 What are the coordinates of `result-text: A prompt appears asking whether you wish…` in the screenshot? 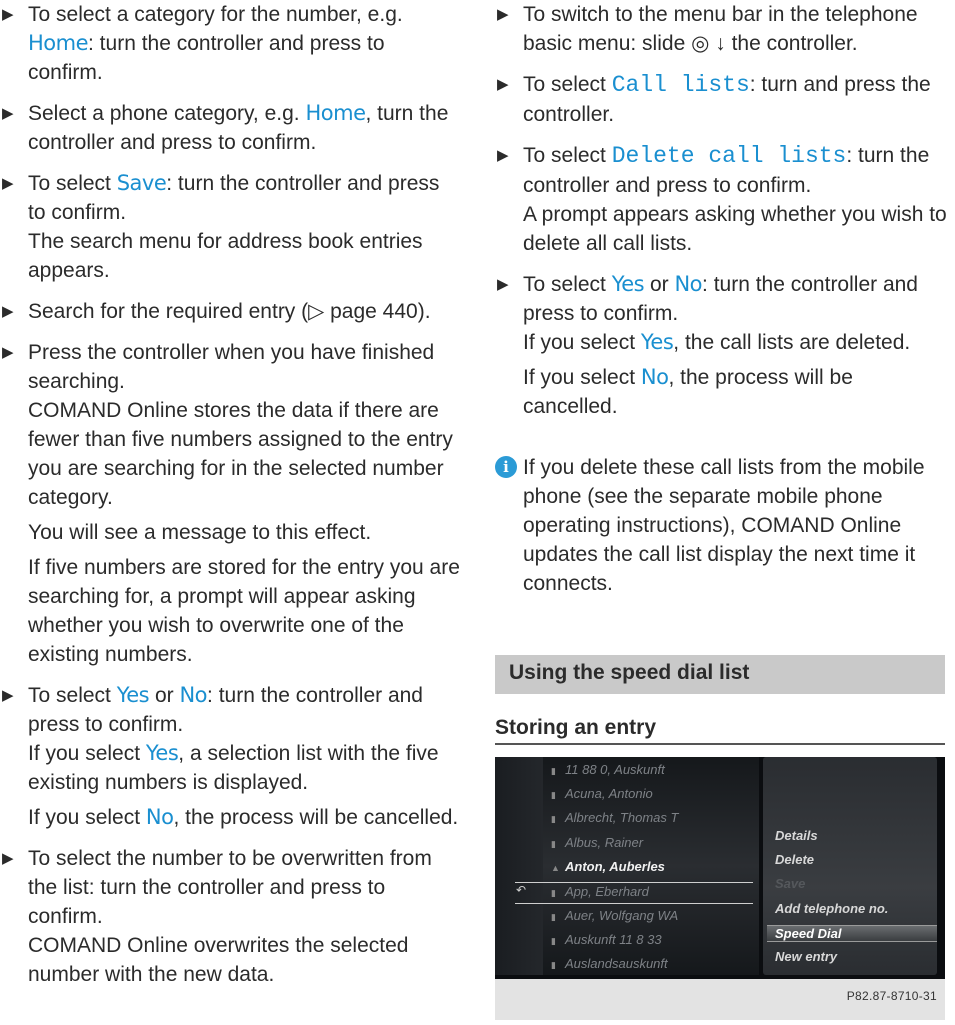 It's located at (735, 229).